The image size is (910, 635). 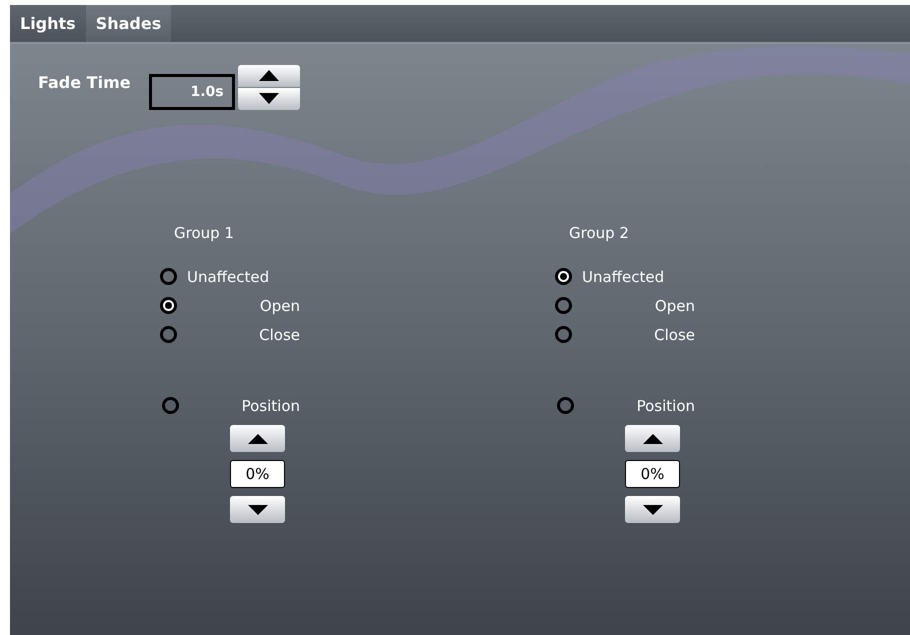 I want to click on fade-time-field: 1.0s, so click(x=191, y=92).